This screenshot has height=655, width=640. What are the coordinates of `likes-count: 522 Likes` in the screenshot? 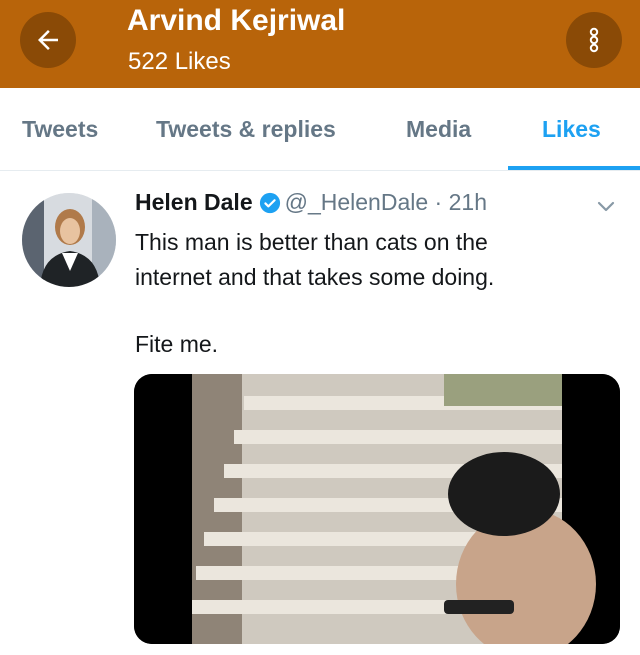 It's located at (179, 61).